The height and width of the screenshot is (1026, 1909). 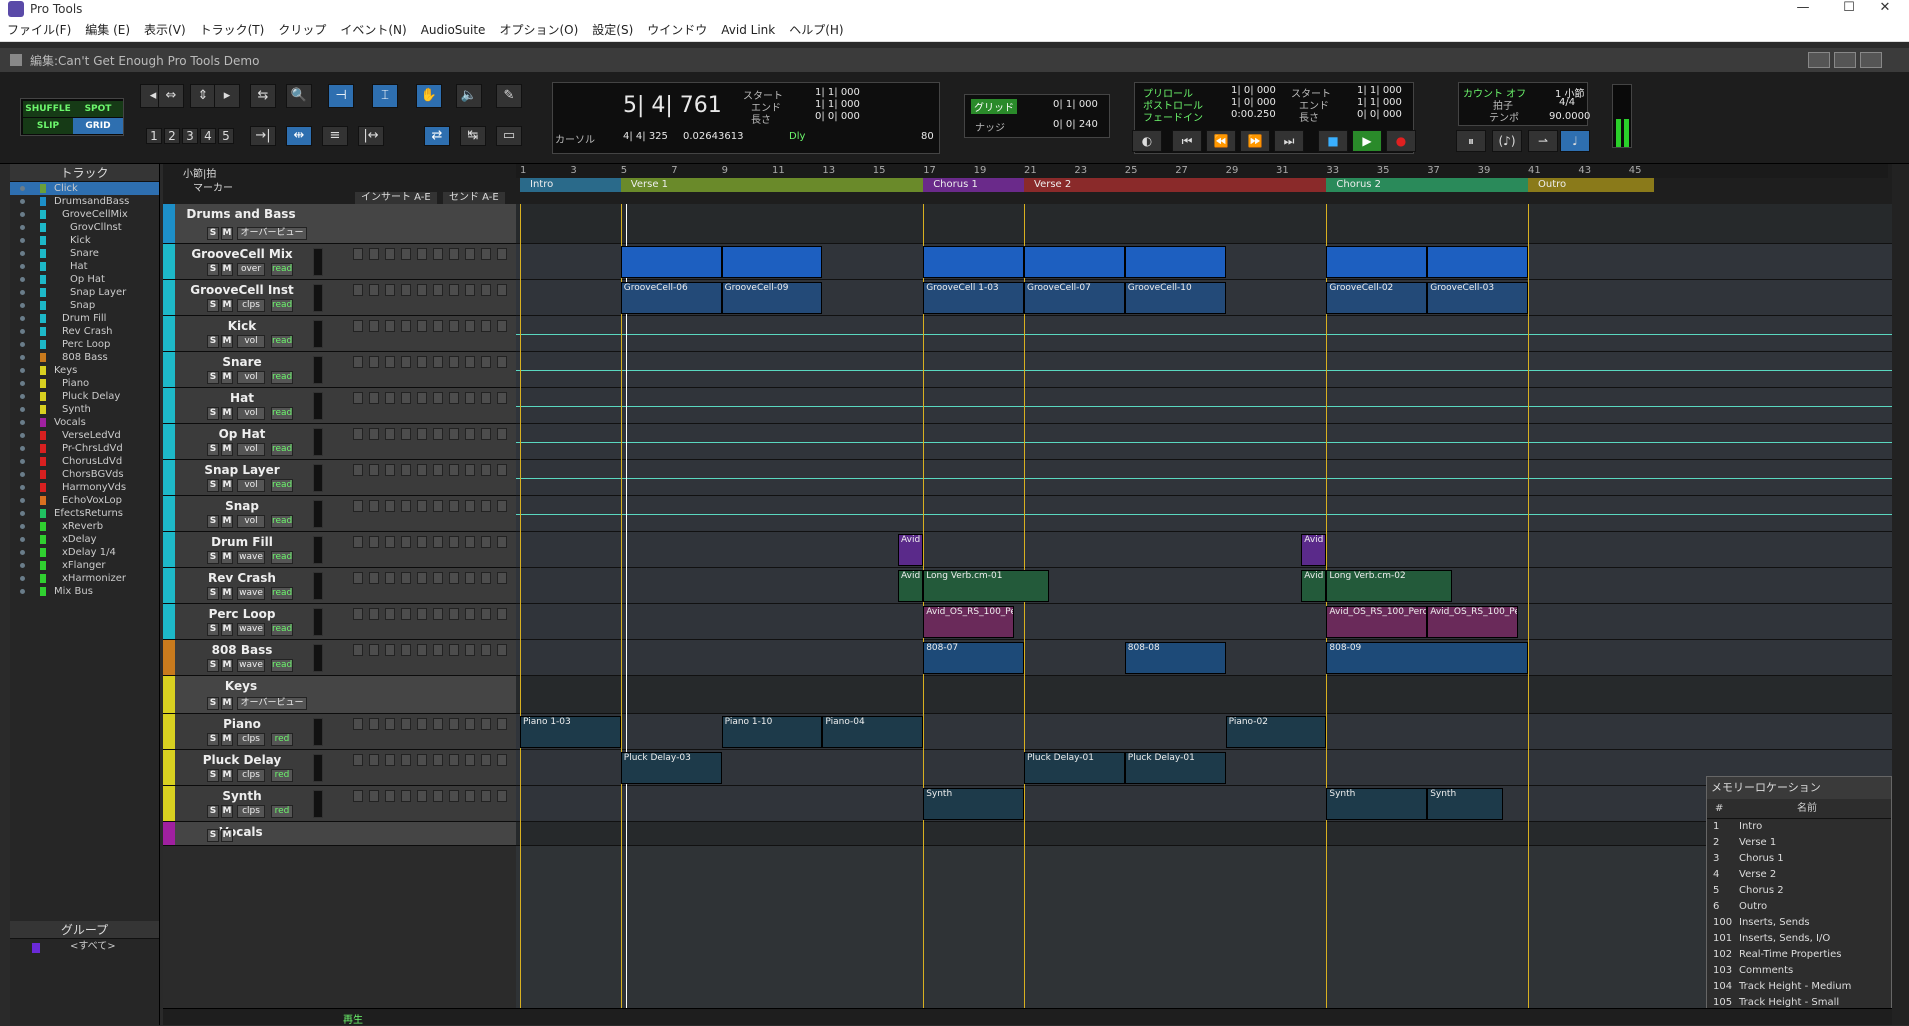 What do you see at coordinates (335, 136) in the screenshot?
I see `link-track-edit-icon: ≡` at bounding box center [335, 136].